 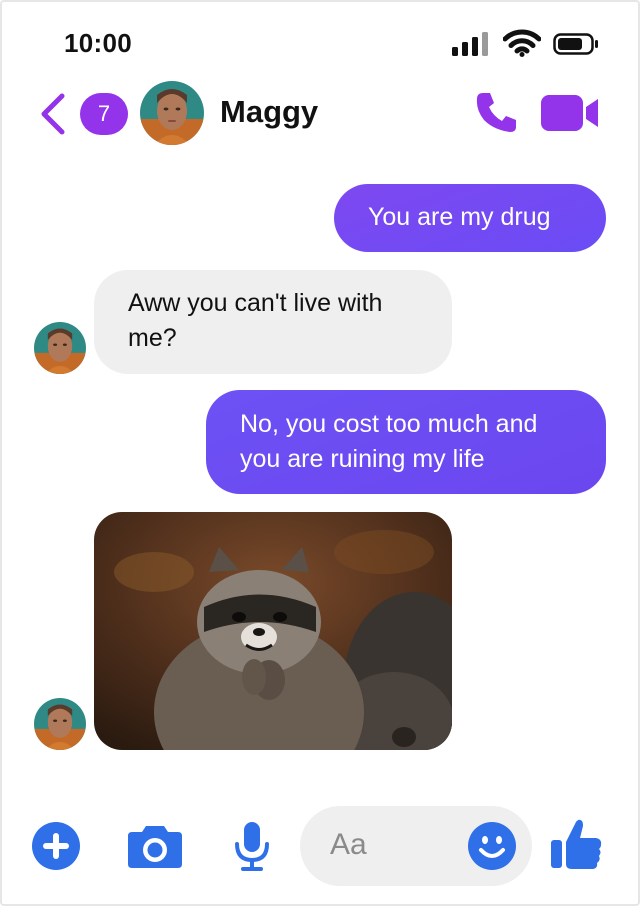 What do you see at coordinates (252, 846) in the screenshot?
I see `microphone-icon` at bounding box center [252, 846].